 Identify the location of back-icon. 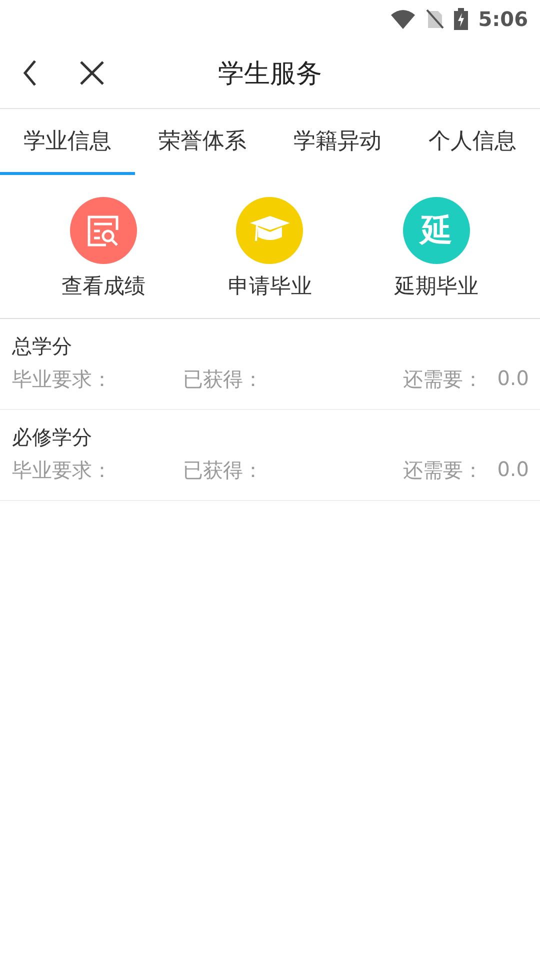
(30, 73).